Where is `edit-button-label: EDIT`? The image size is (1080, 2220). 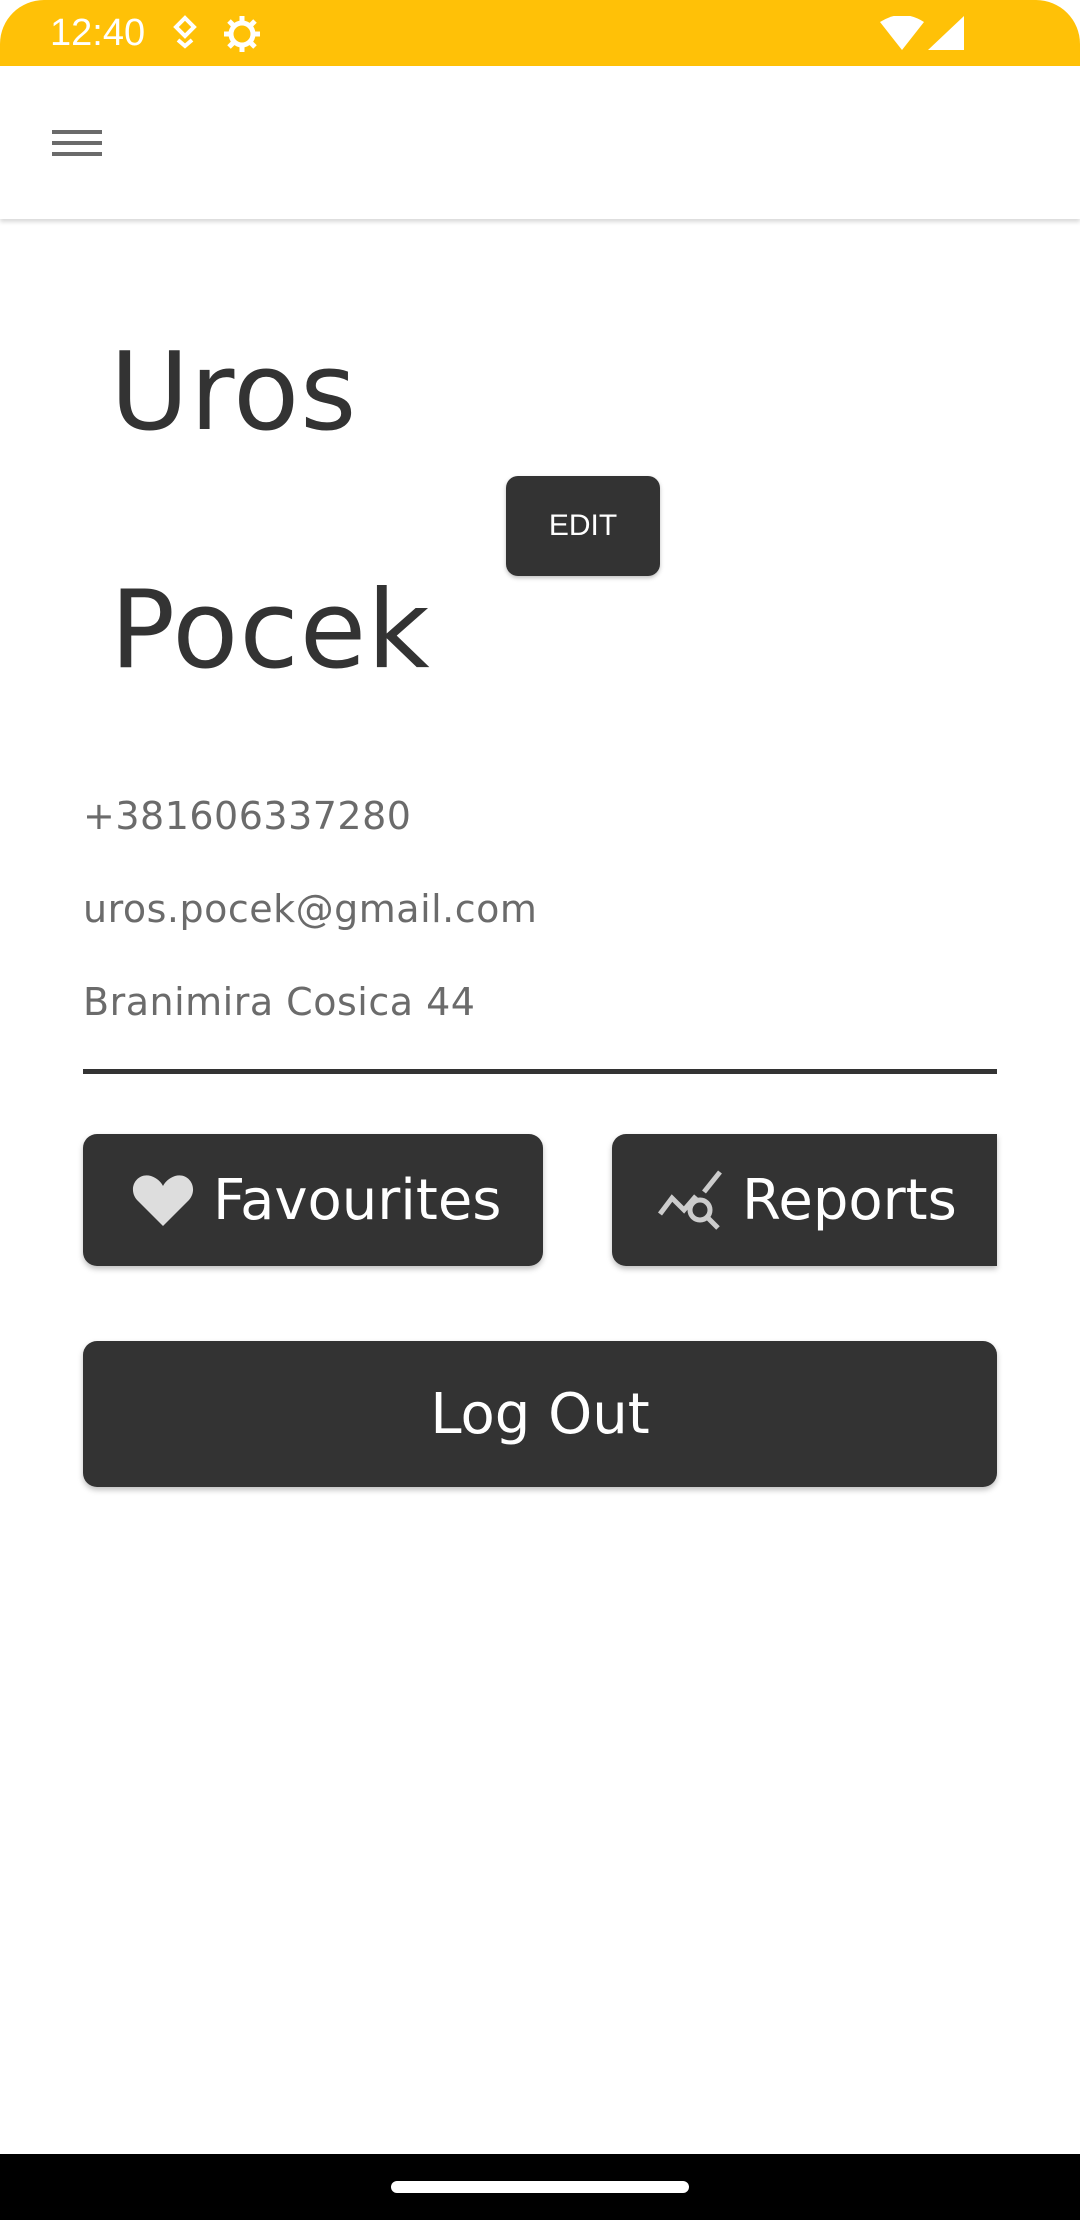 edit-button-label: EDIT is located at coordinates (583, 525).